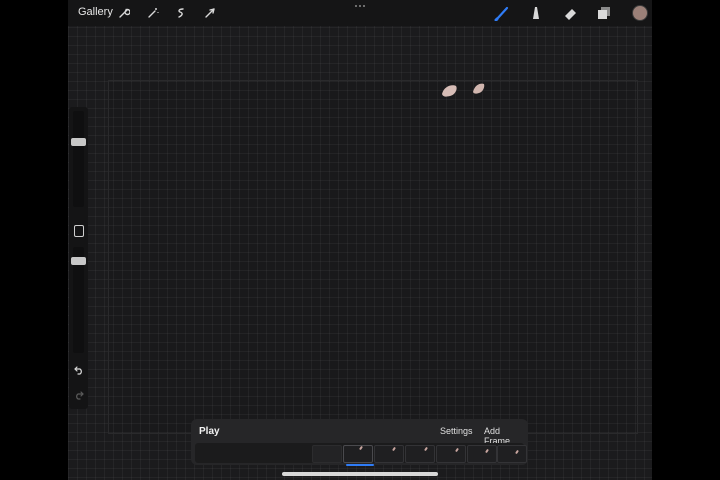 The height and width of the screenshot is (480, 720). What do you see at coordinates (360, 13) in the screenshot?
I see `top-toolbar: Gallery` at bounding box center [360, 13].